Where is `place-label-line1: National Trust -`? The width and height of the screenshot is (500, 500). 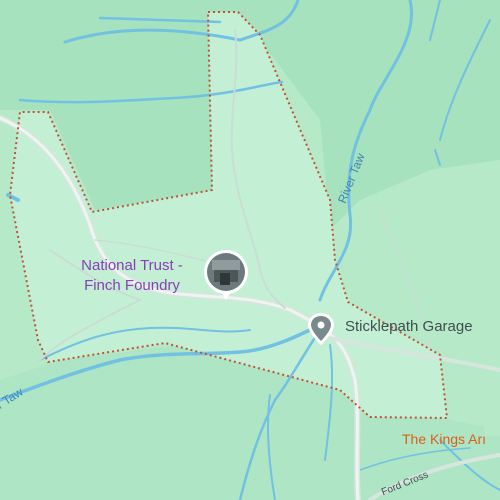
place-label-line1: National Trust - is located at coordinates (132, 265).